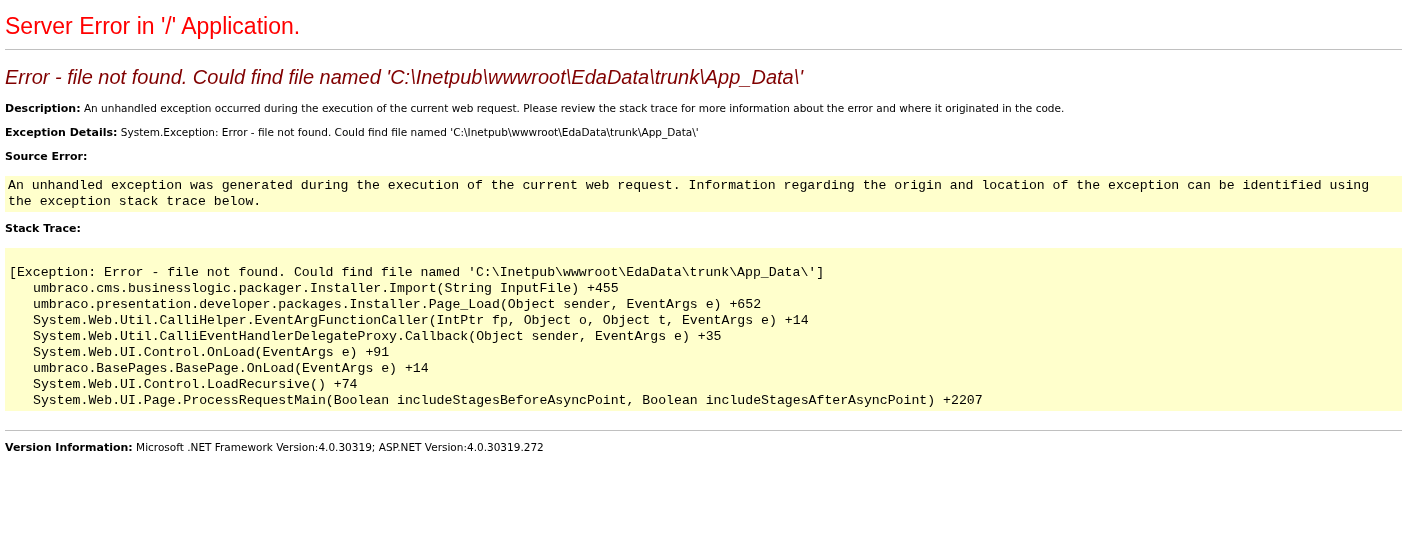  I want to click on field-label: Description:, so click(43, 108).